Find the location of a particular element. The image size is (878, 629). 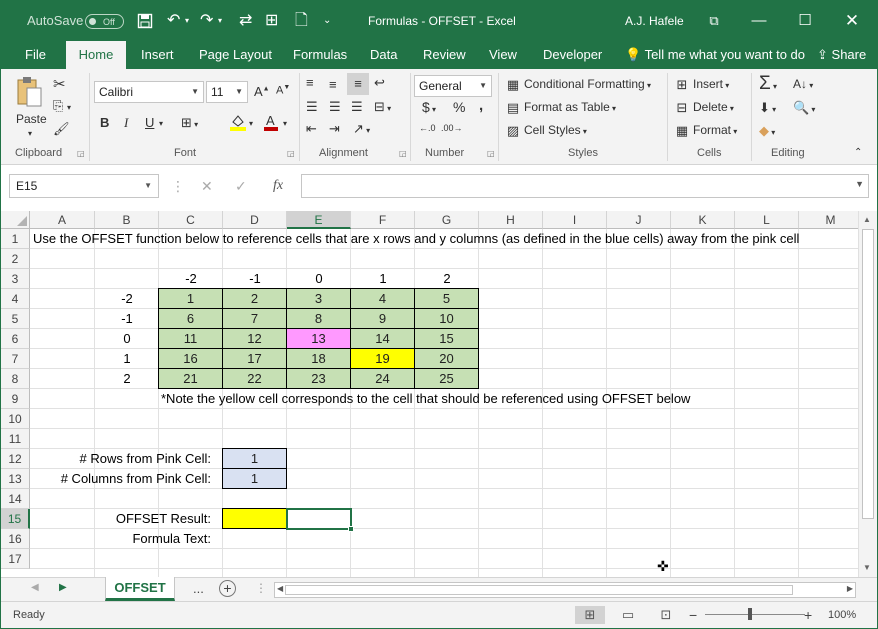

clipboard-launcher-icon: ◲ is located at coordinates (81, 153).